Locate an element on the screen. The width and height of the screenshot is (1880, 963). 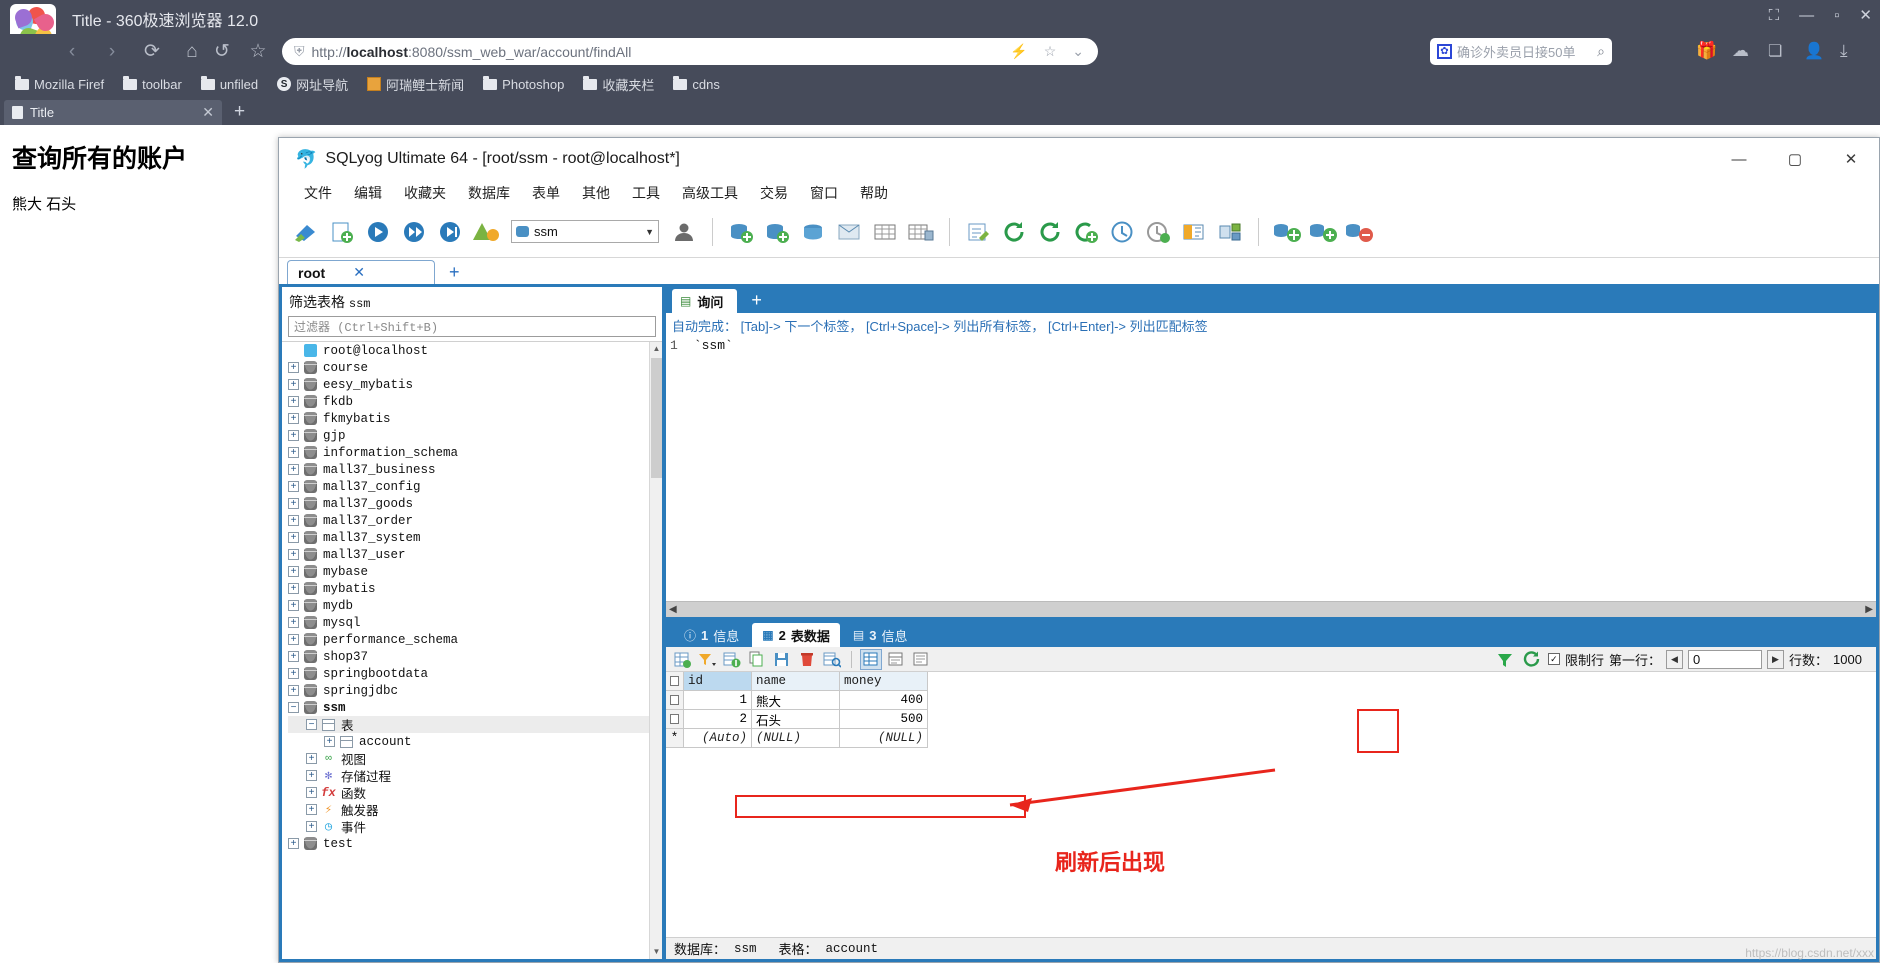
menu-favorites: 收藏夹 is located at coordinates (425, 193).